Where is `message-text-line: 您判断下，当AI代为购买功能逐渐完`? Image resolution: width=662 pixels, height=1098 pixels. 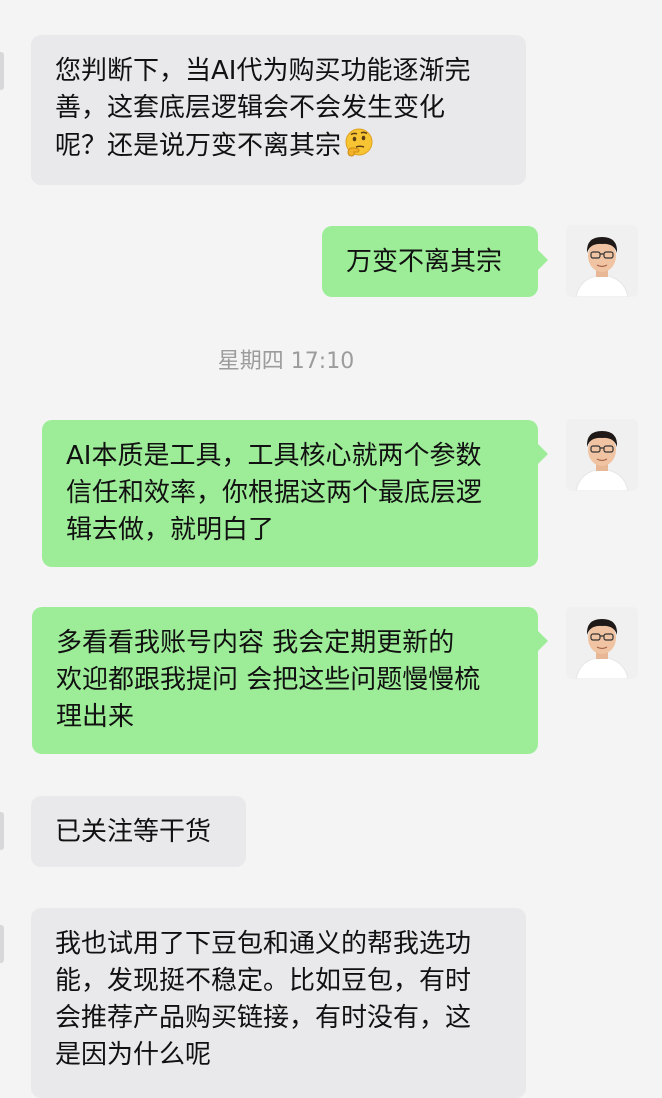 message-text-line: 您判断下，当AI代为购买功能逐渐完 is located at coordinates (263, 71).